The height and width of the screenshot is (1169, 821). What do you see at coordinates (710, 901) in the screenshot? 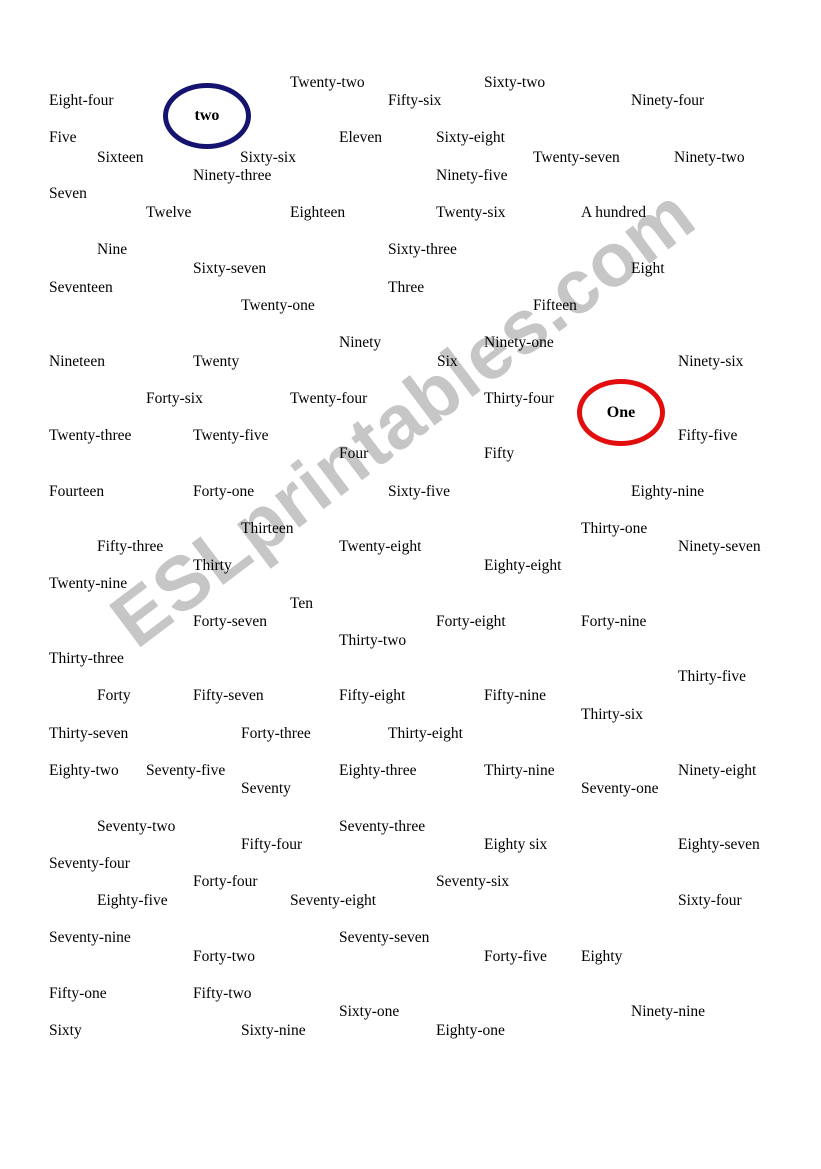
I see `word-item: Sixty-four` at bounding box center [710, 901].